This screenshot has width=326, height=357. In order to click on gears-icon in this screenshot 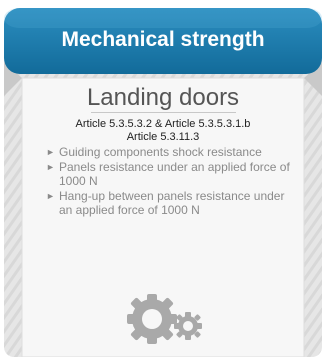, I will do `click(164, 319)`.